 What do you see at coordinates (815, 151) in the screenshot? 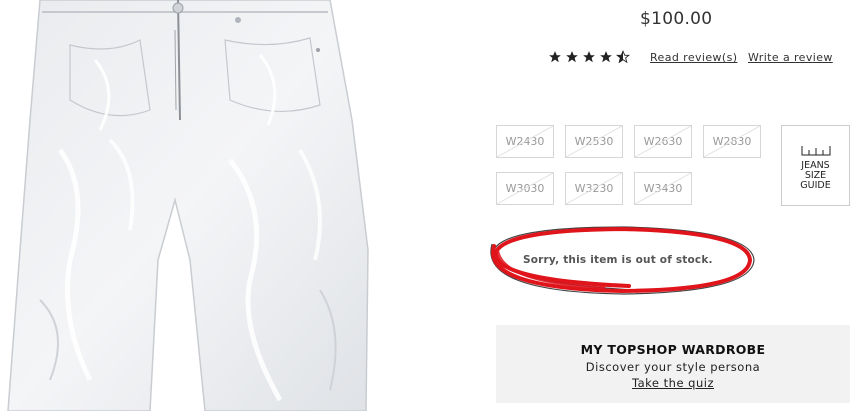
I see `ruler-icon` at bounding box center [815, 151].